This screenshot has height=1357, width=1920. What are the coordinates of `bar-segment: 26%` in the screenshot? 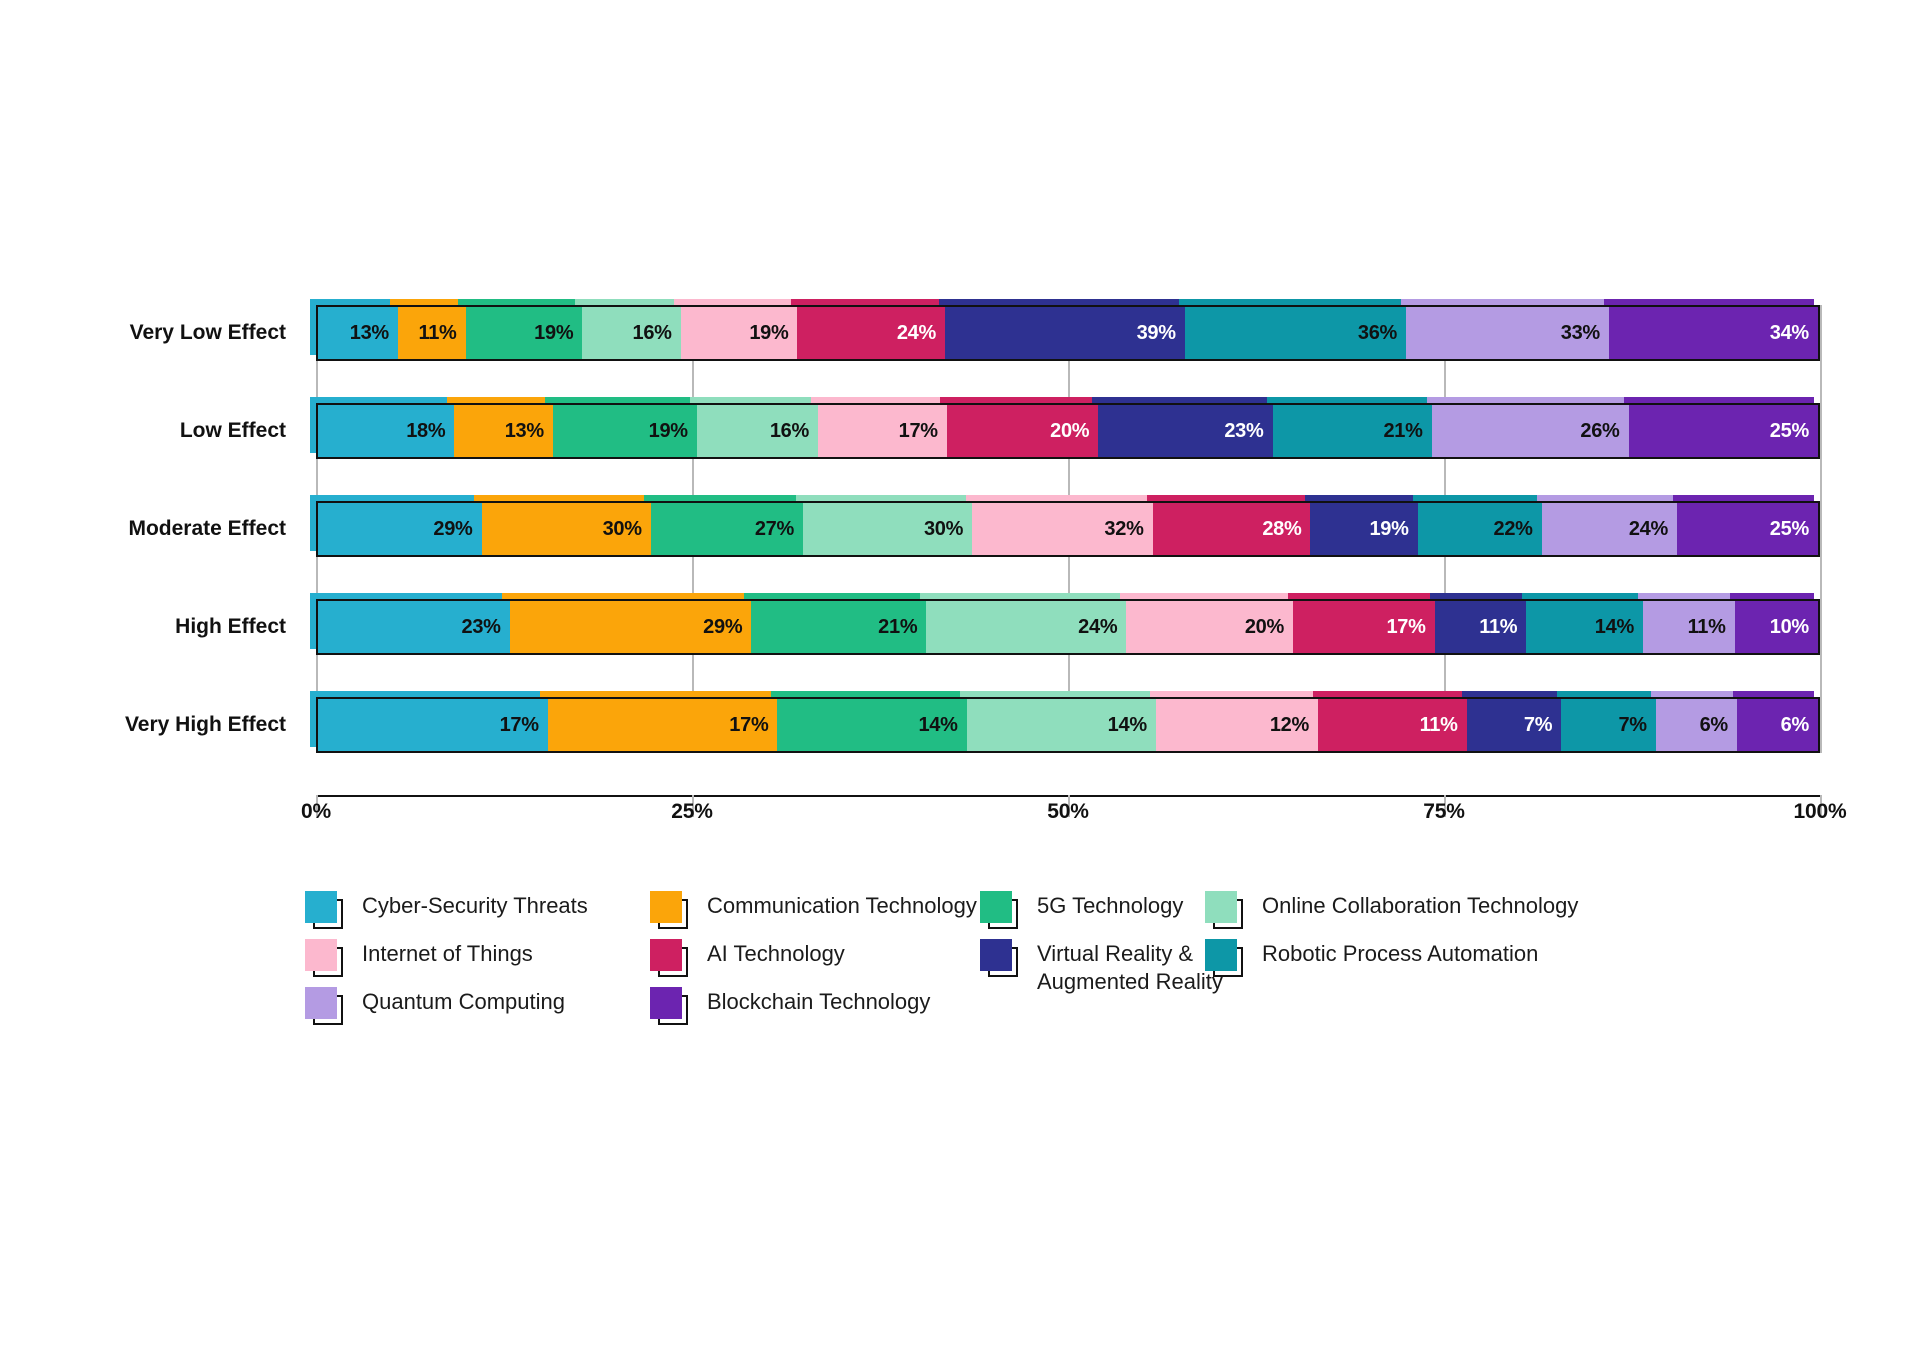 It's located at (1530, 431).